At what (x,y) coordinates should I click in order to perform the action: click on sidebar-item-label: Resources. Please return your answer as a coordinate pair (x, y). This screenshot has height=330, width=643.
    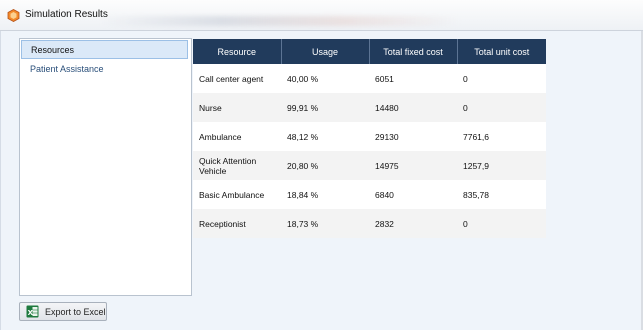
    Looking at the image, I should click on (53, 50).